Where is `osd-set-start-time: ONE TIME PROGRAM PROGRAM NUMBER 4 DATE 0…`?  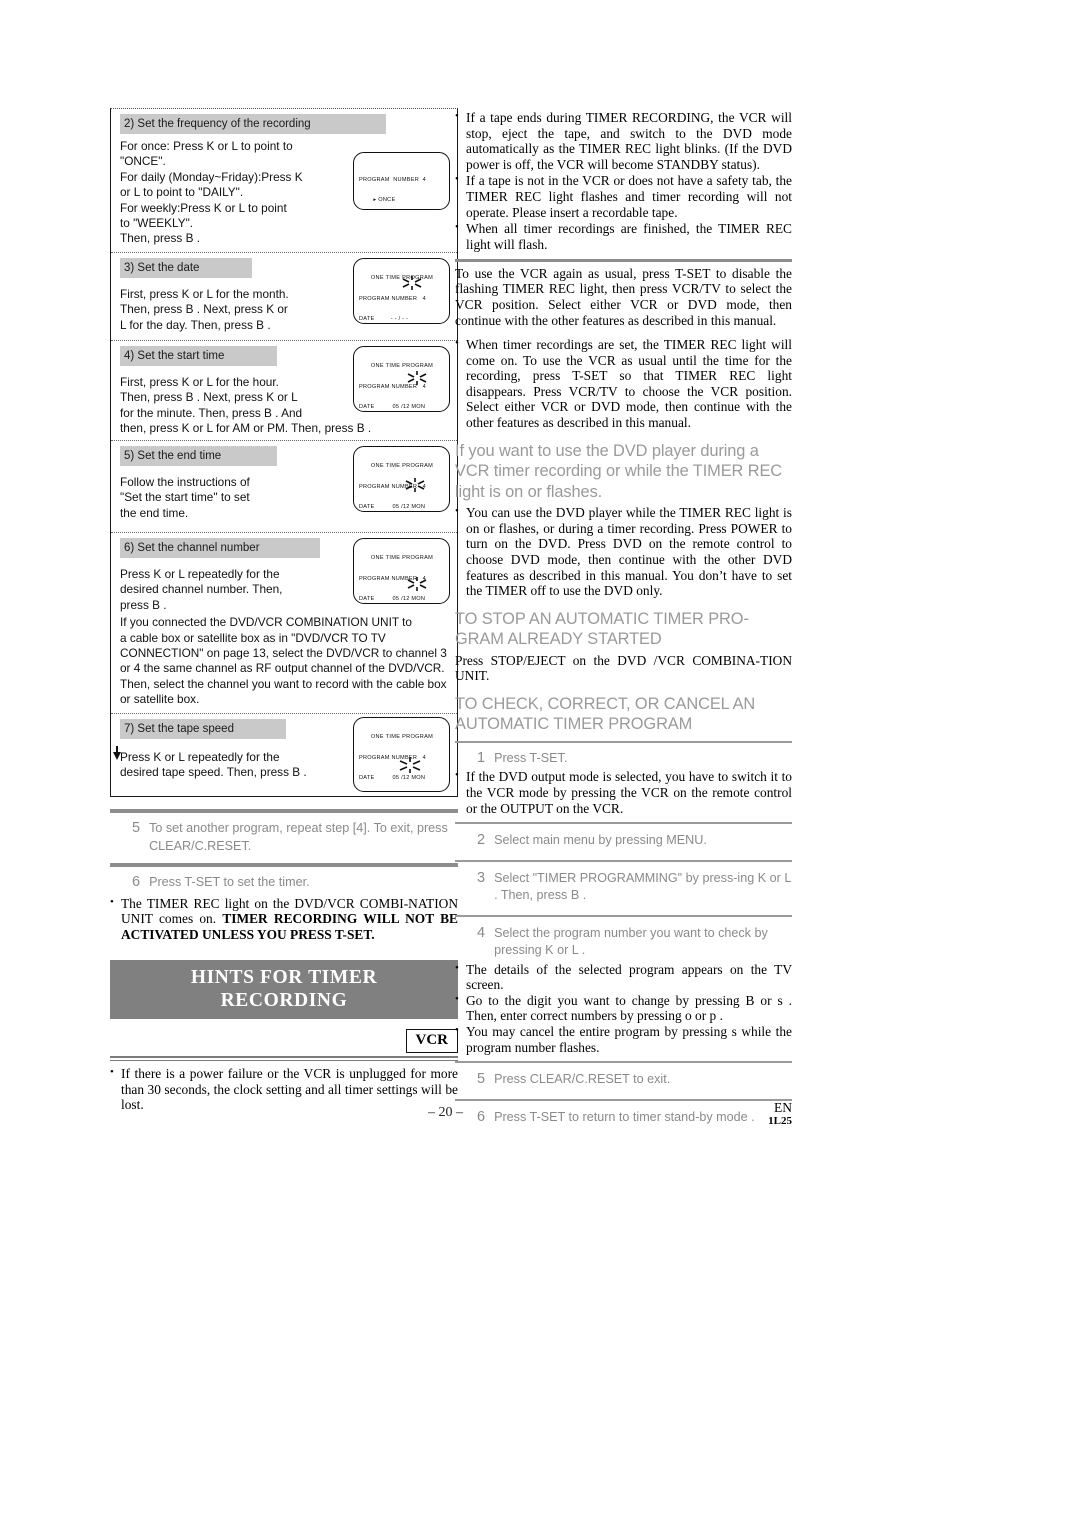 osd-set-start-time: ONE TIME PROGRAM PROGRAM NUMBER 4 DATE 0… is located at coordinates (401, 379).